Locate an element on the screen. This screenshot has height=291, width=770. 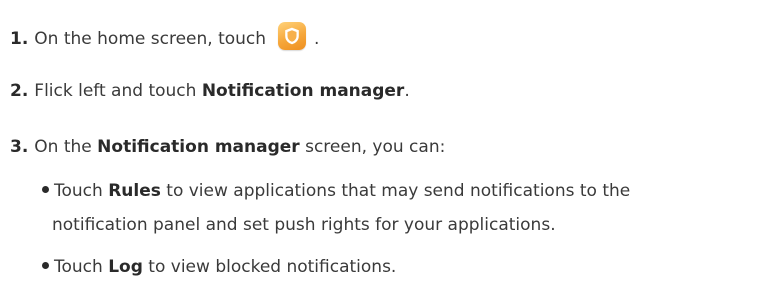
phone-manager-shield-icon is located at coordinates (292, 36).